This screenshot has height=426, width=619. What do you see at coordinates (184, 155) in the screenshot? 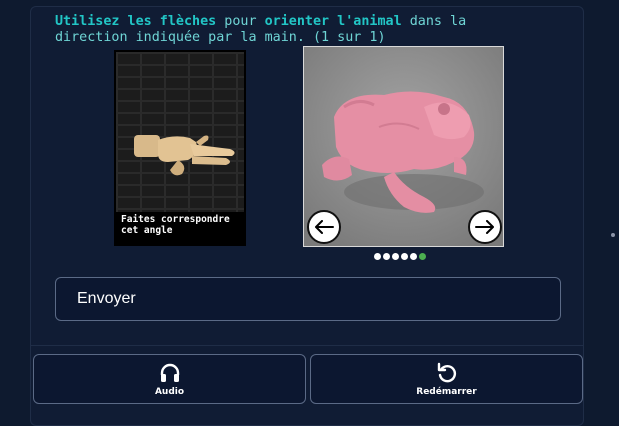
I see `pointing-hand-image` at bounding box center [184, 155].